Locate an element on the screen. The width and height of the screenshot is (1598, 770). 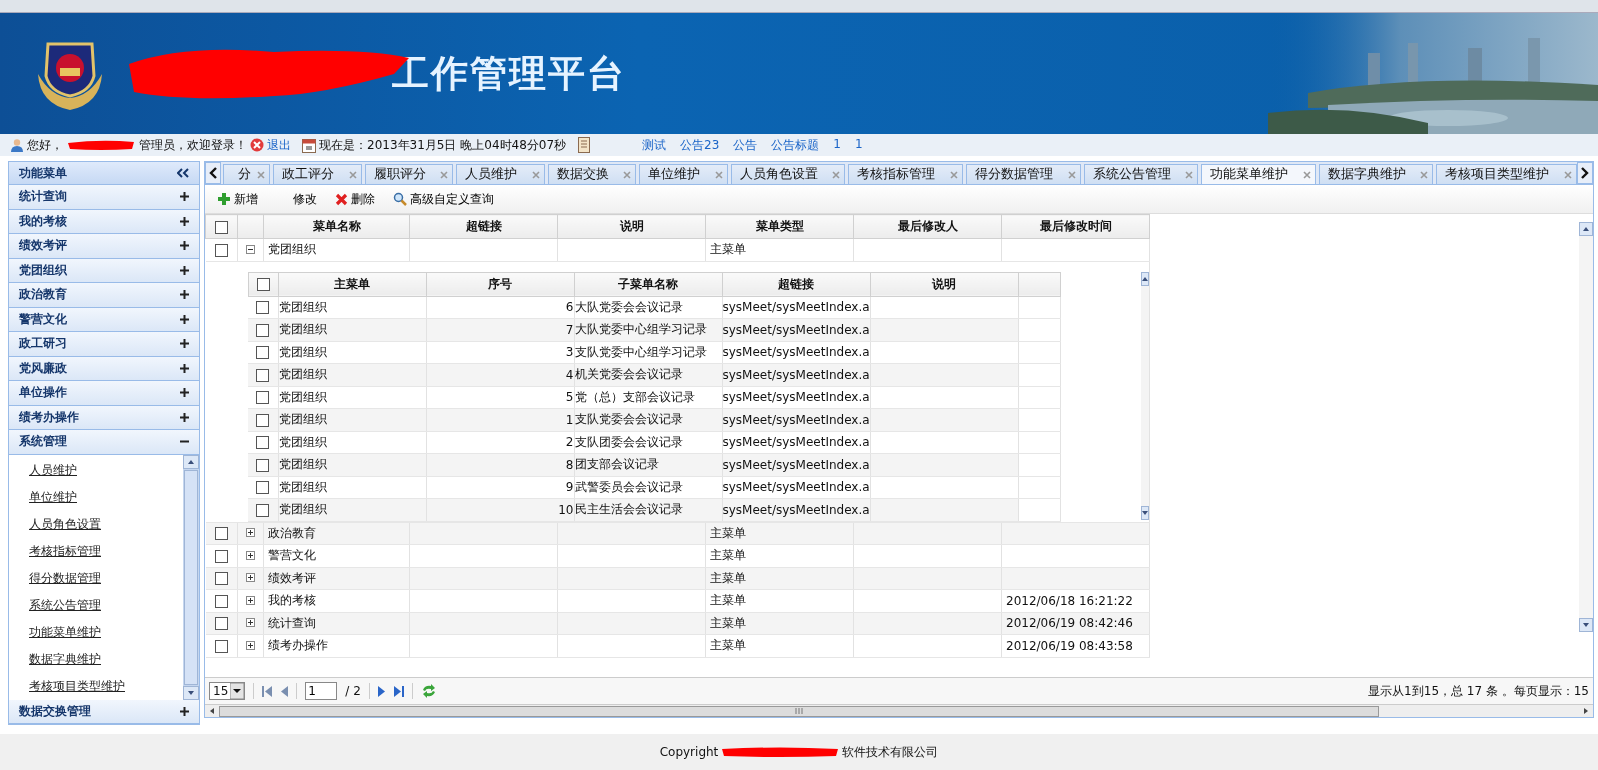
tab: 单位维护 is located at coordinates (683, 174).